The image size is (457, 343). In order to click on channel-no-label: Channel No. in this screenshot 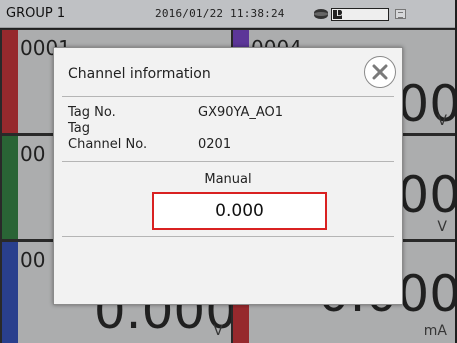, I will do `click(108, 144)`.